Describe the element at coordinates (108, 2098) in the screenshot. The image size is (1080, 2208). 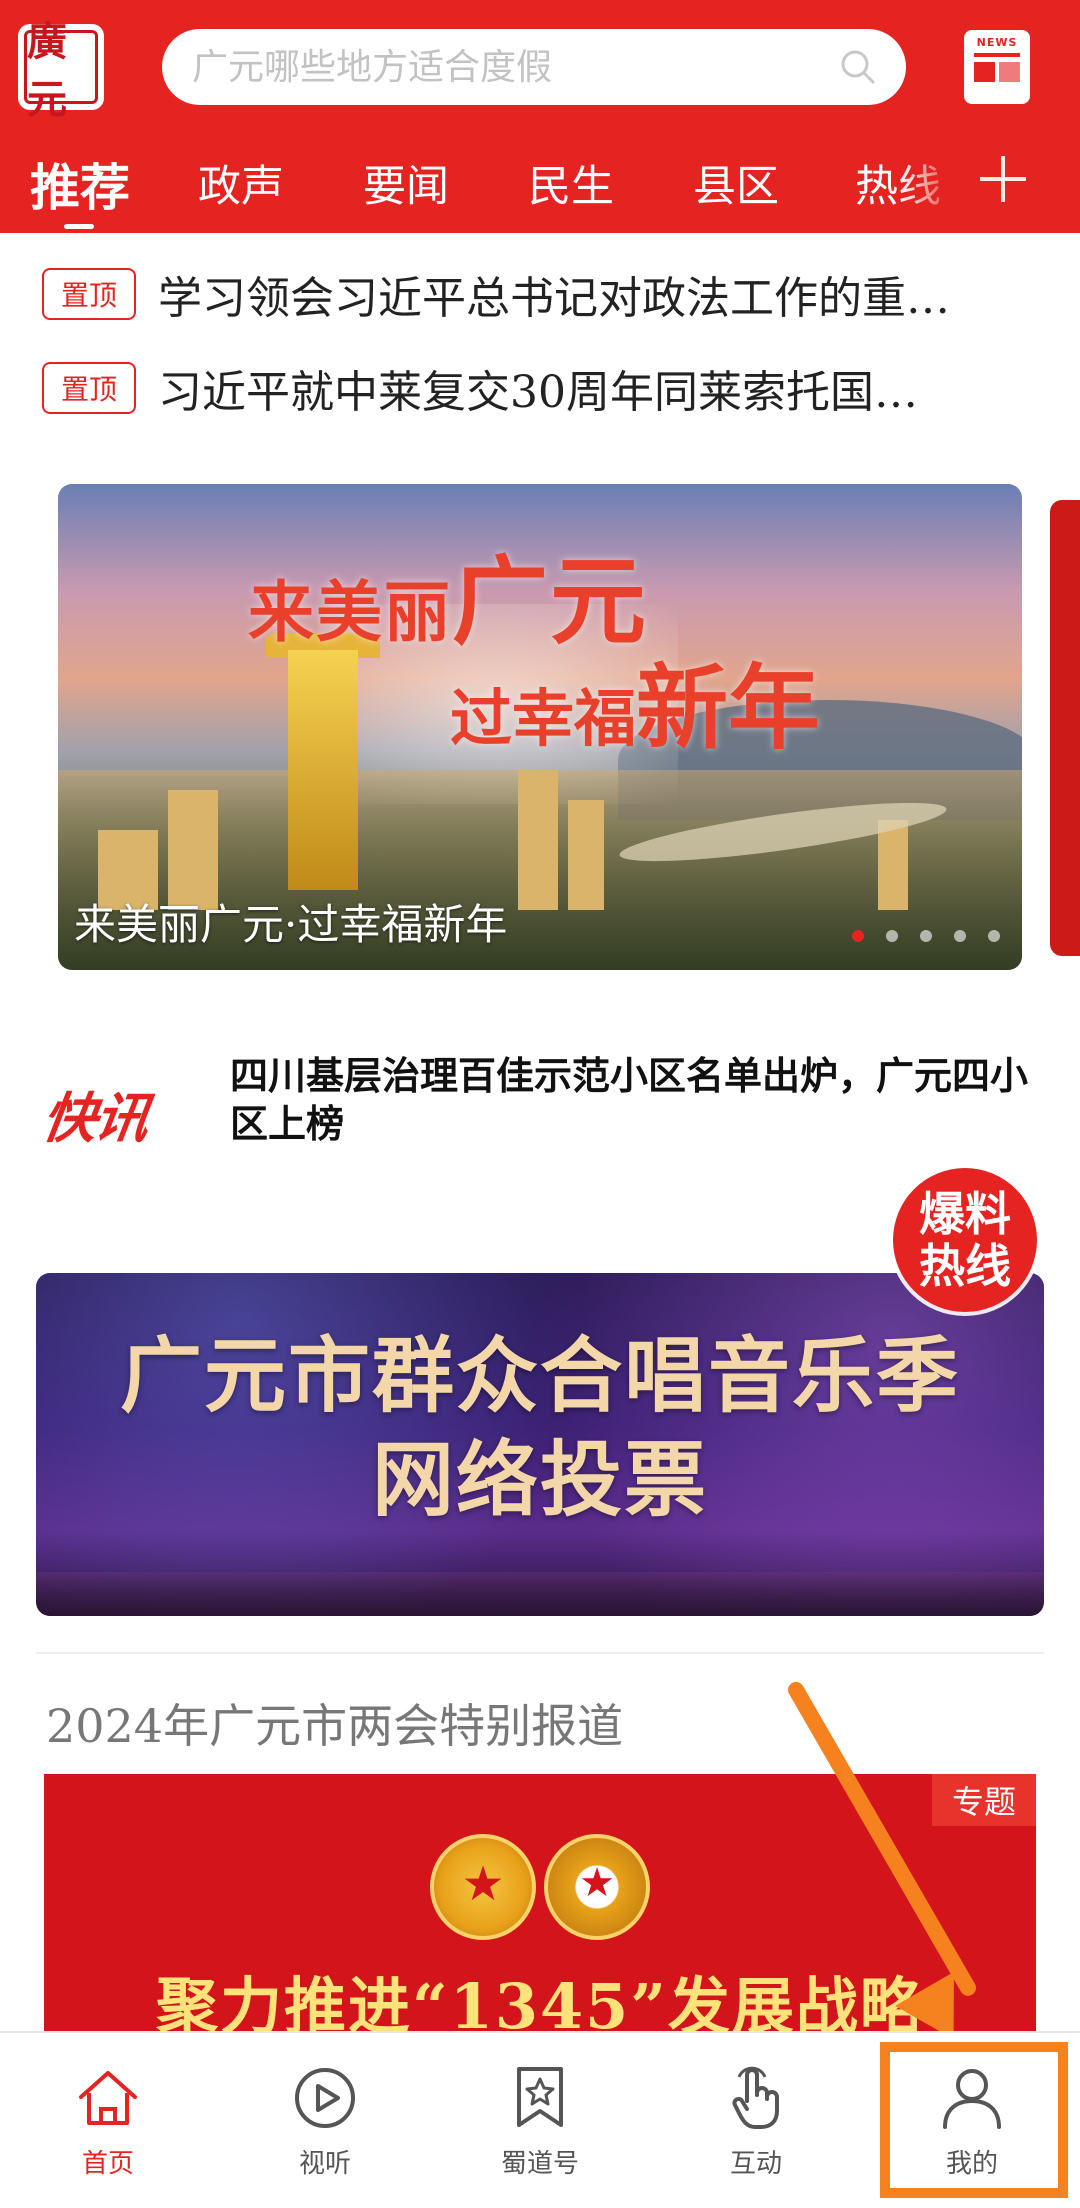
I see `home-icon` at that location.